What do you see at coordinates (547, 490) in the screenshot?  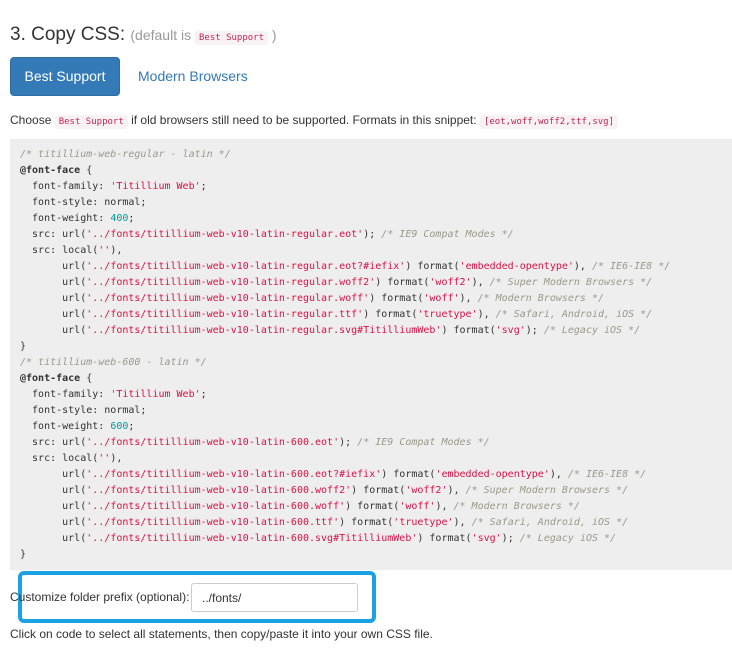 I see `code-token: /* Super Modern Browsers */` at bounding box center [547, 490].